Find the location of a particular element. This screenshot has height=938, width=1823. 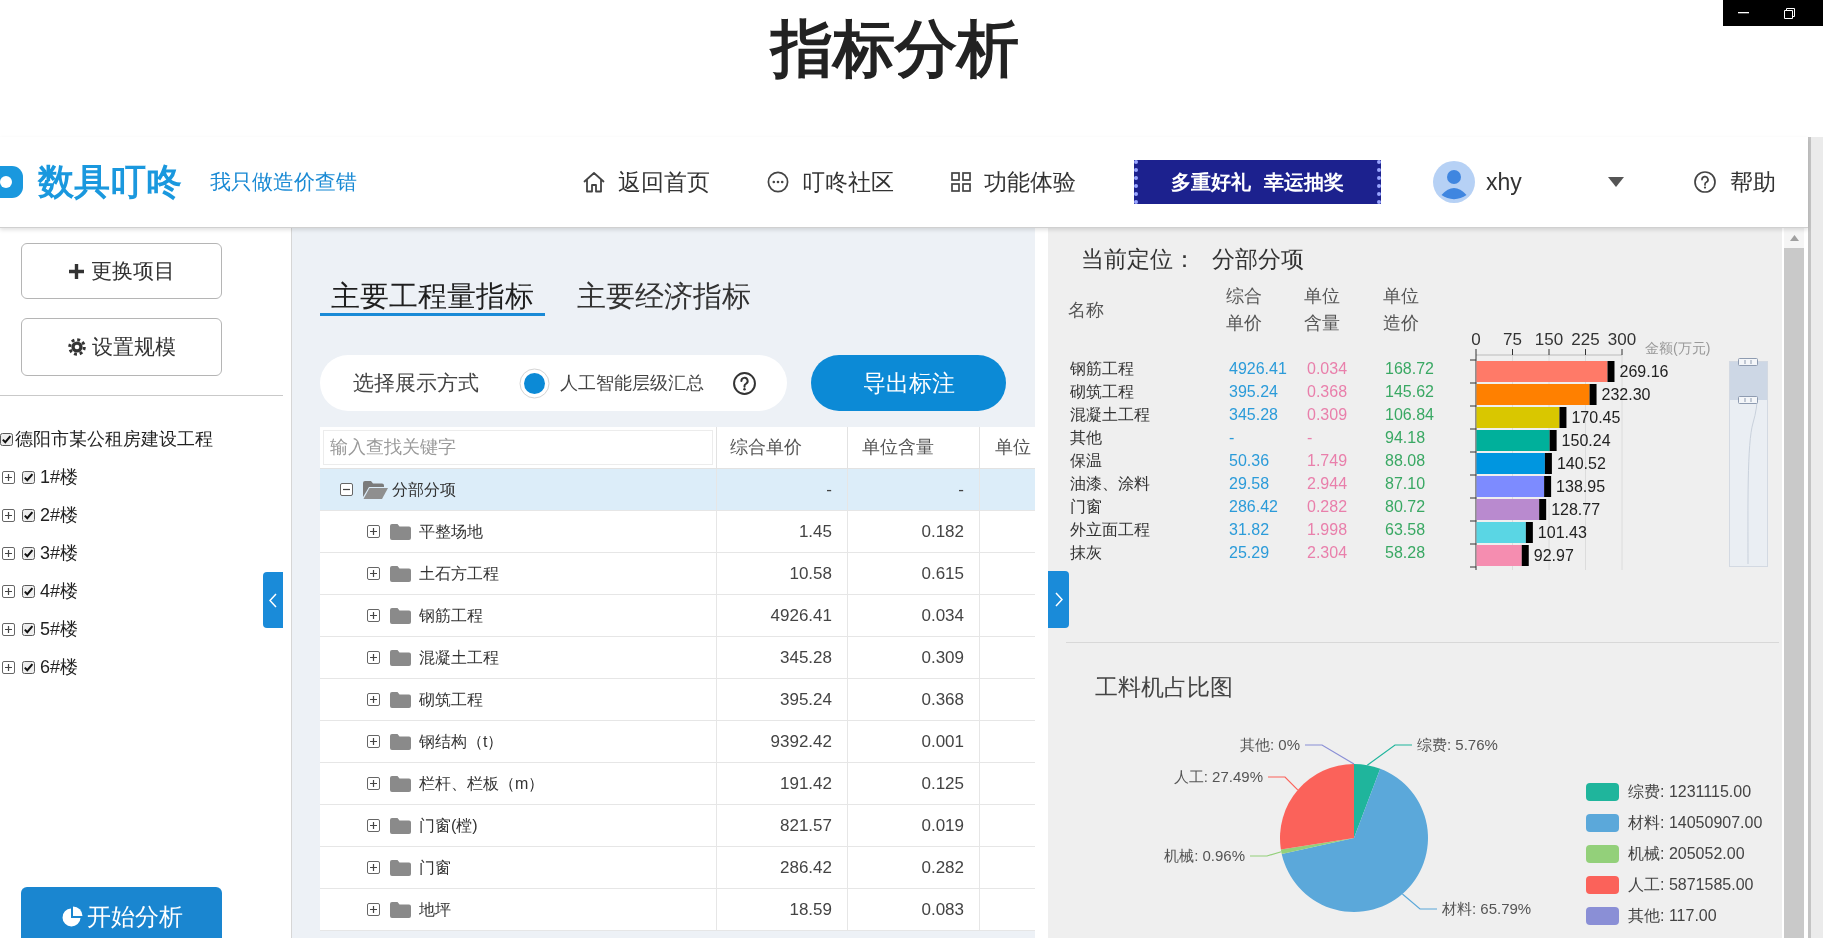

table-row: 地坪 18.59 0.083 is located at coordinates (677, 910).